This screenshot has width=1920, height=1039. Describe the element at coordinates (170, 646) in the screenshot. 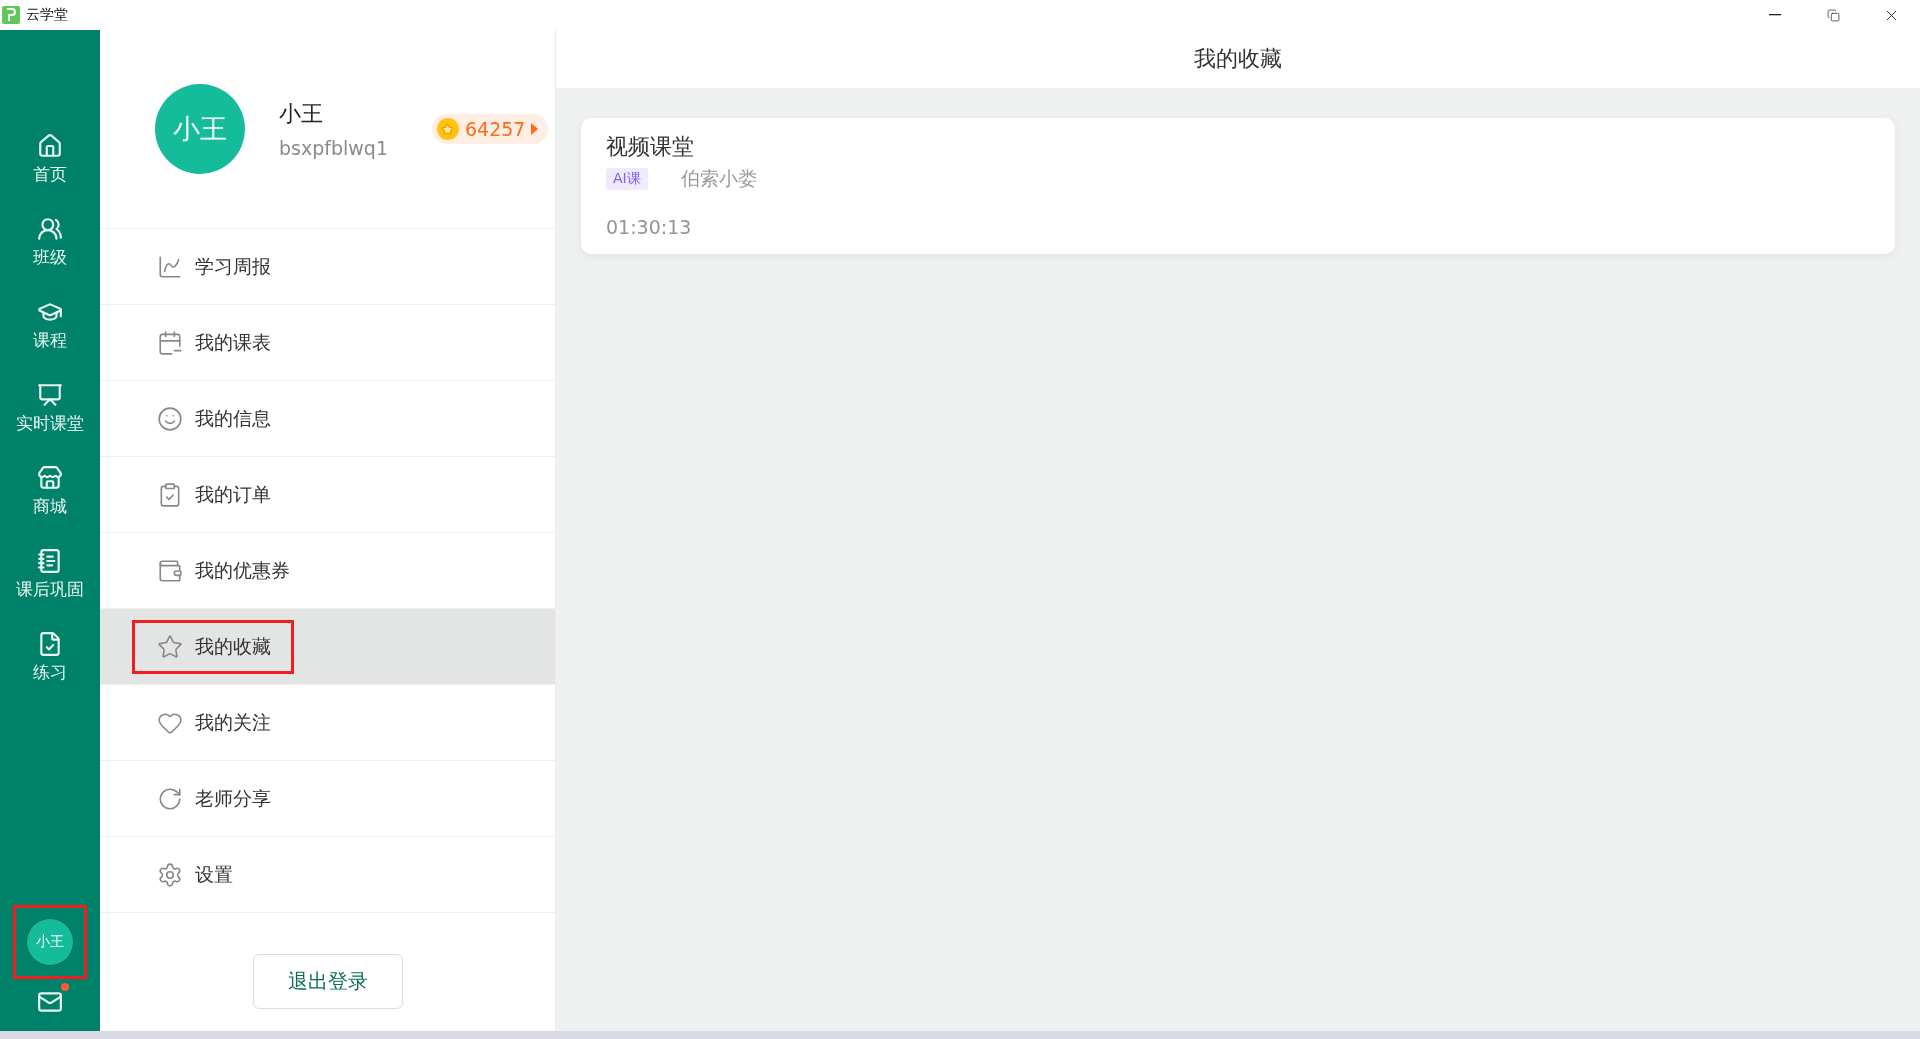

I see `star-icon` at that location.